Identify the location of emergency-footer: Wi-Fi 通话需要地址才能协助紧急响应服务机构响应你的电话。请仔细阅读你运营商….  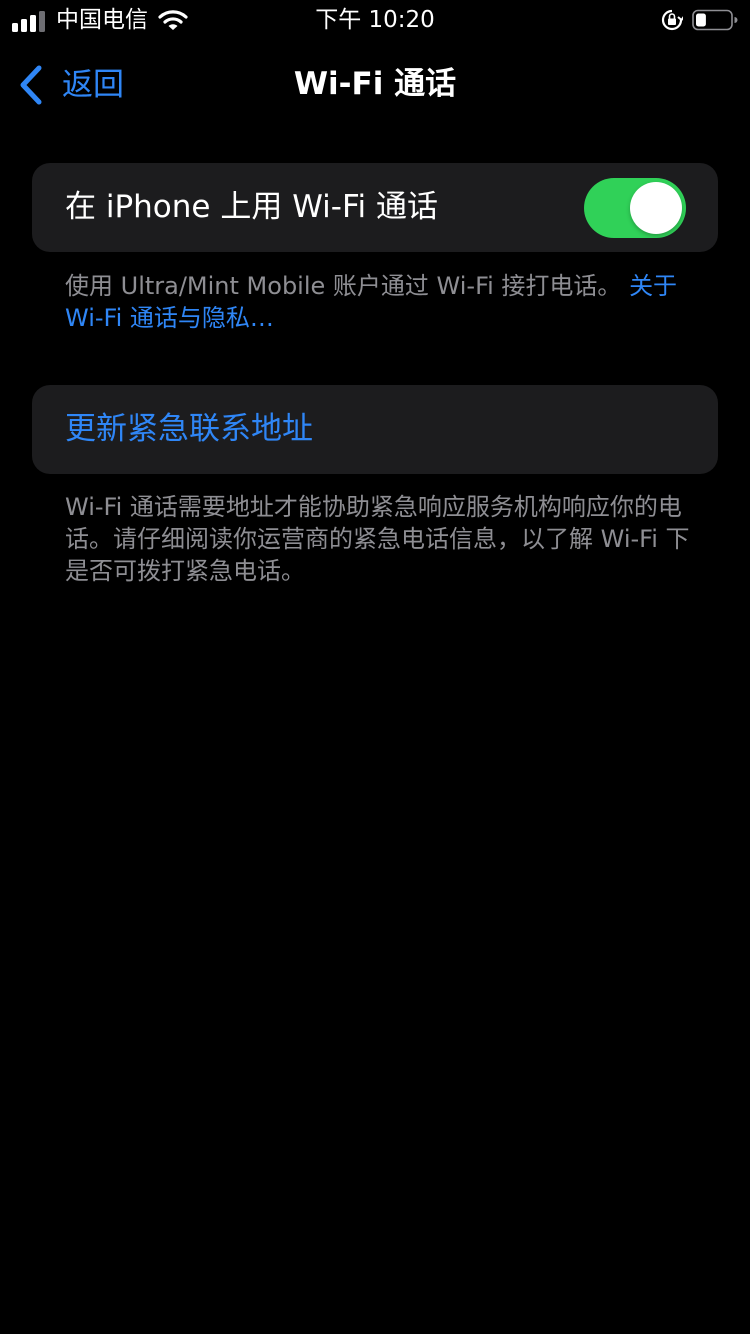
(377, 539).